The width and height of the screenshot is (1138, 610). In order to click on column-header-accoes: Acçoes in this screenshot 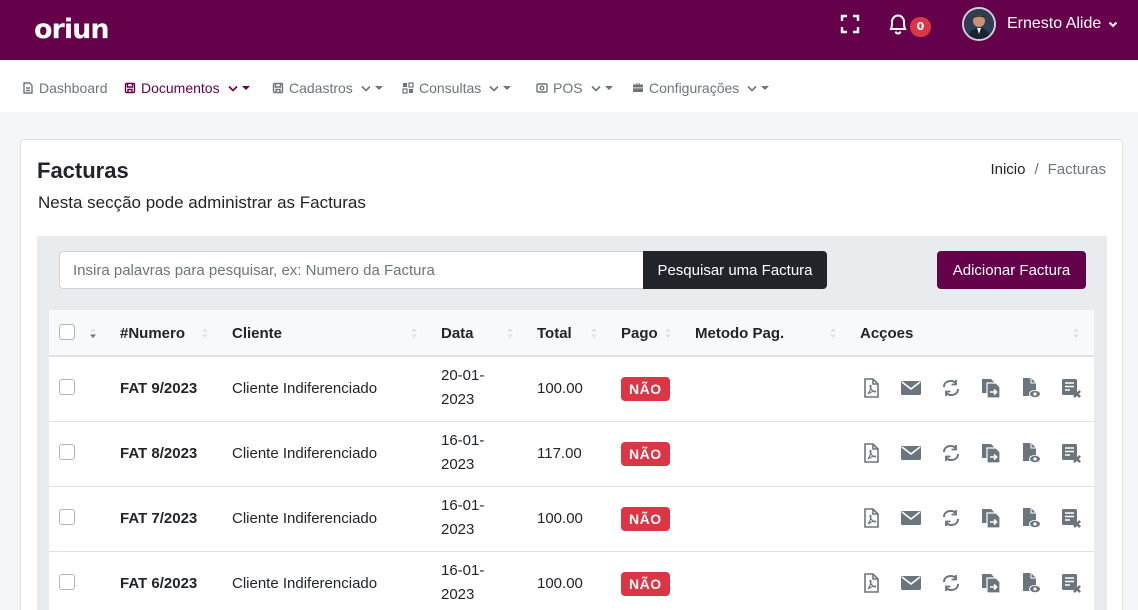, I will do `click(886, 333)`.